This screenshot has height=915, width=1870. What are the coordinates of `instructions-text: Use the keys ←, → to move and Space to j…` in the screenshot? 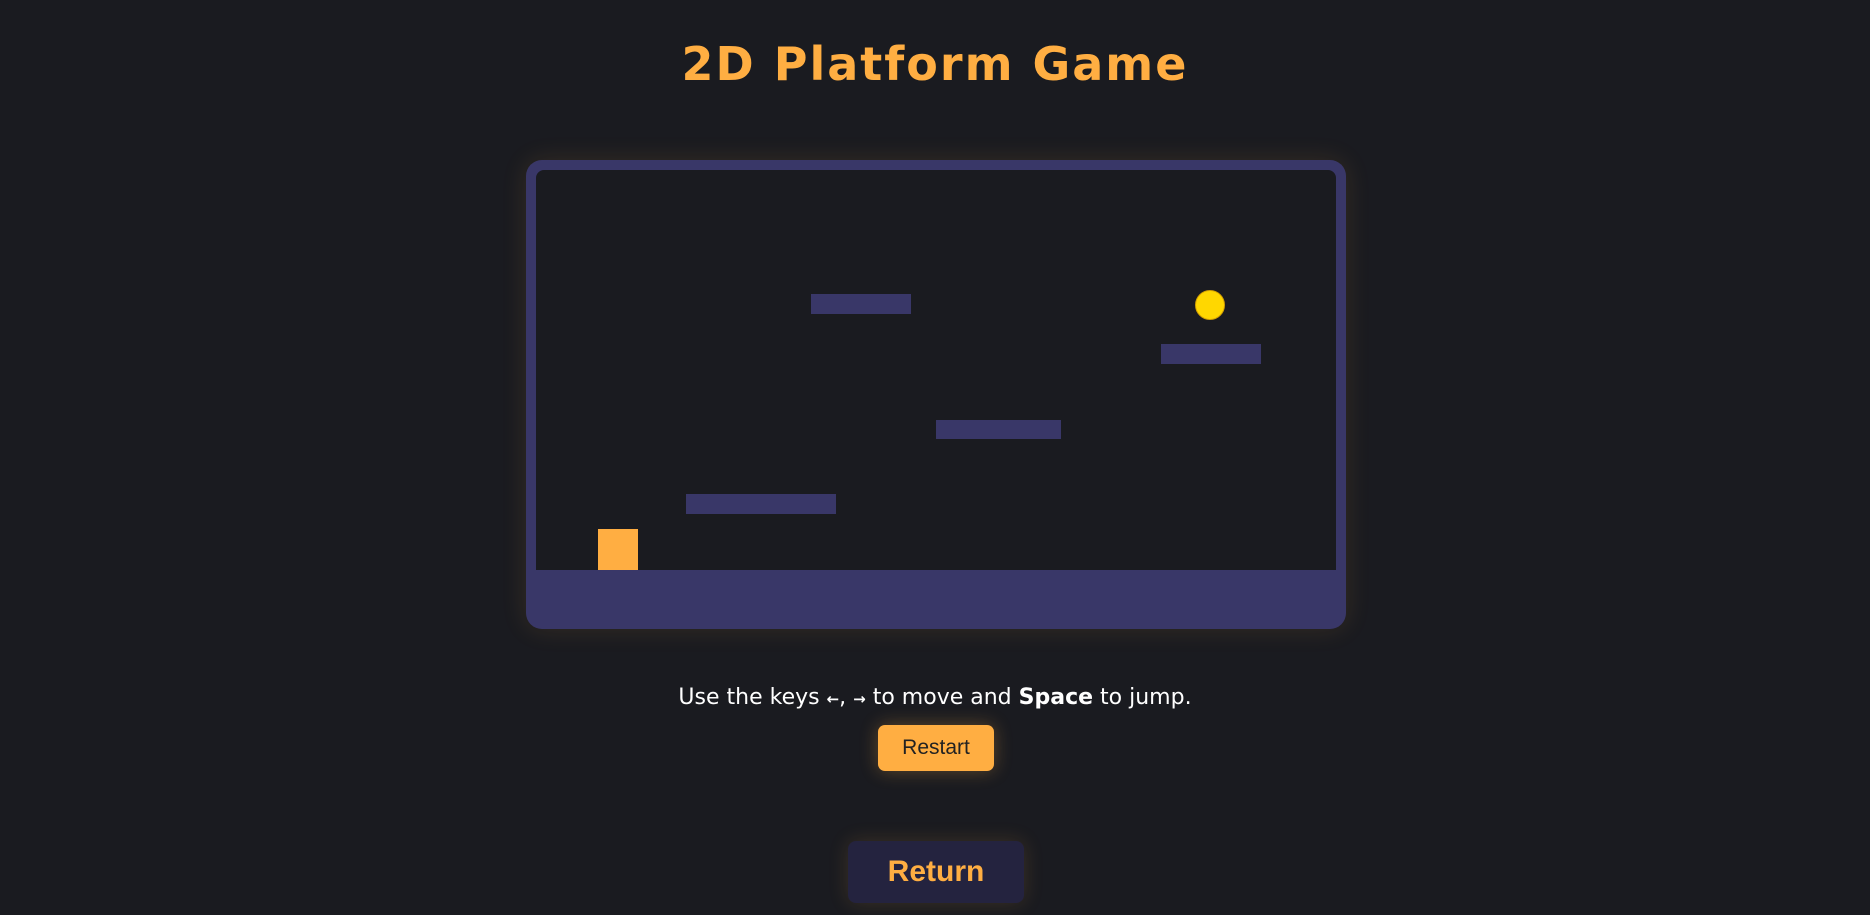 It's located at (935, 698).